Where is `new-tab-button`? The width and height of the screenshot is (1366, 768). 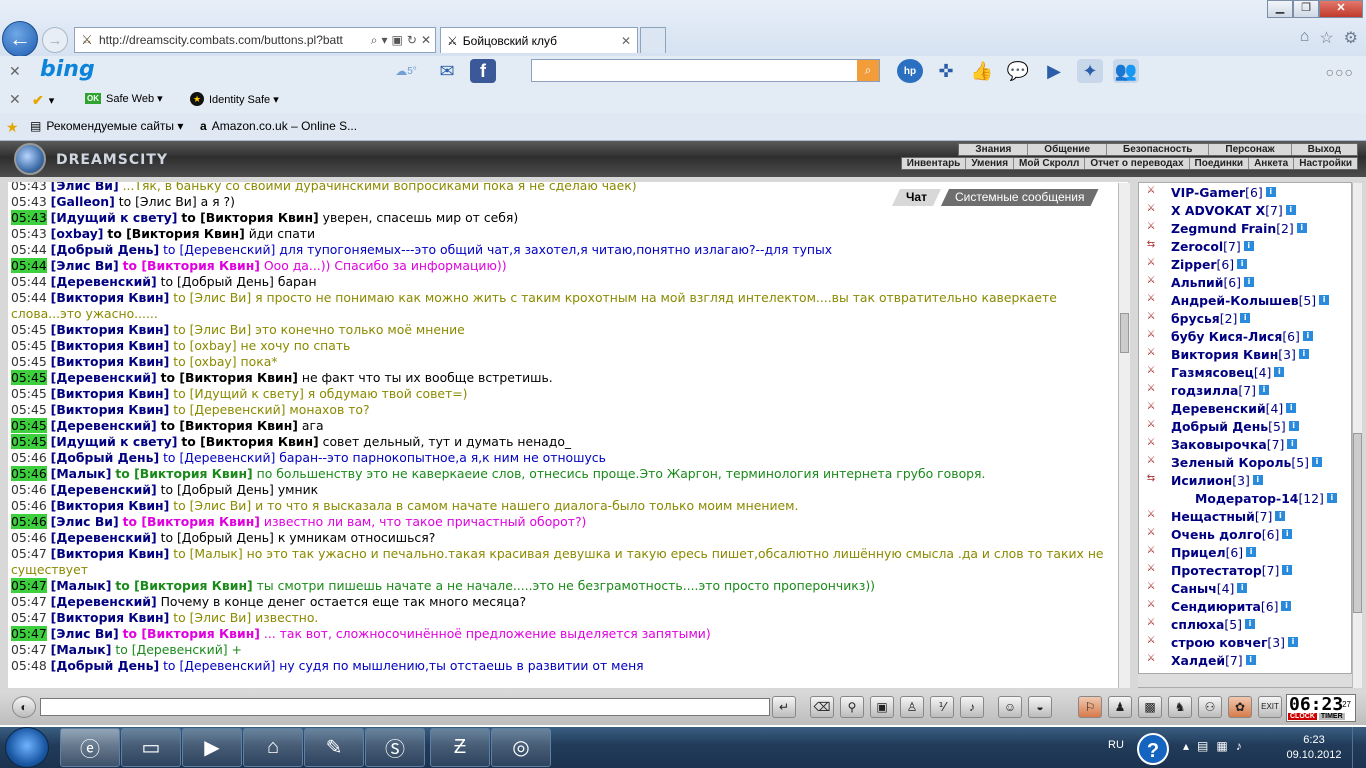
new-tab-button is located at coordinates (653, 40).